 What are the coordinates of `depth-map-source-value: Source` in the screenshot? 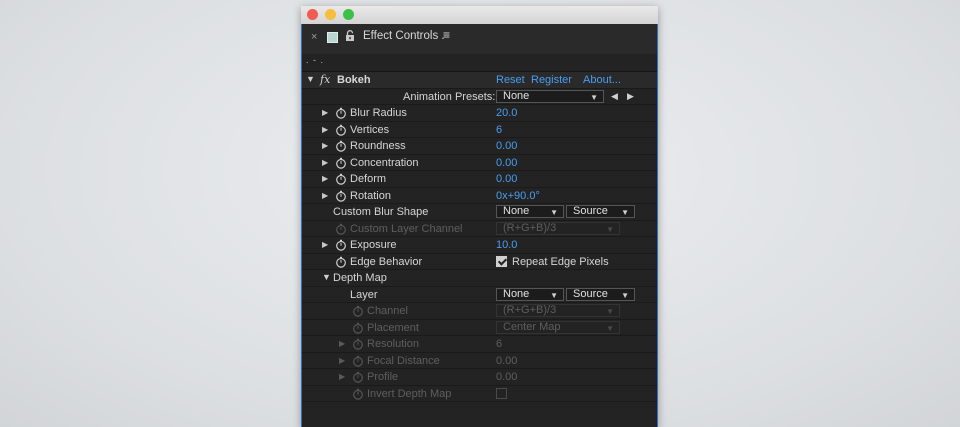 It's located at (590, 293).